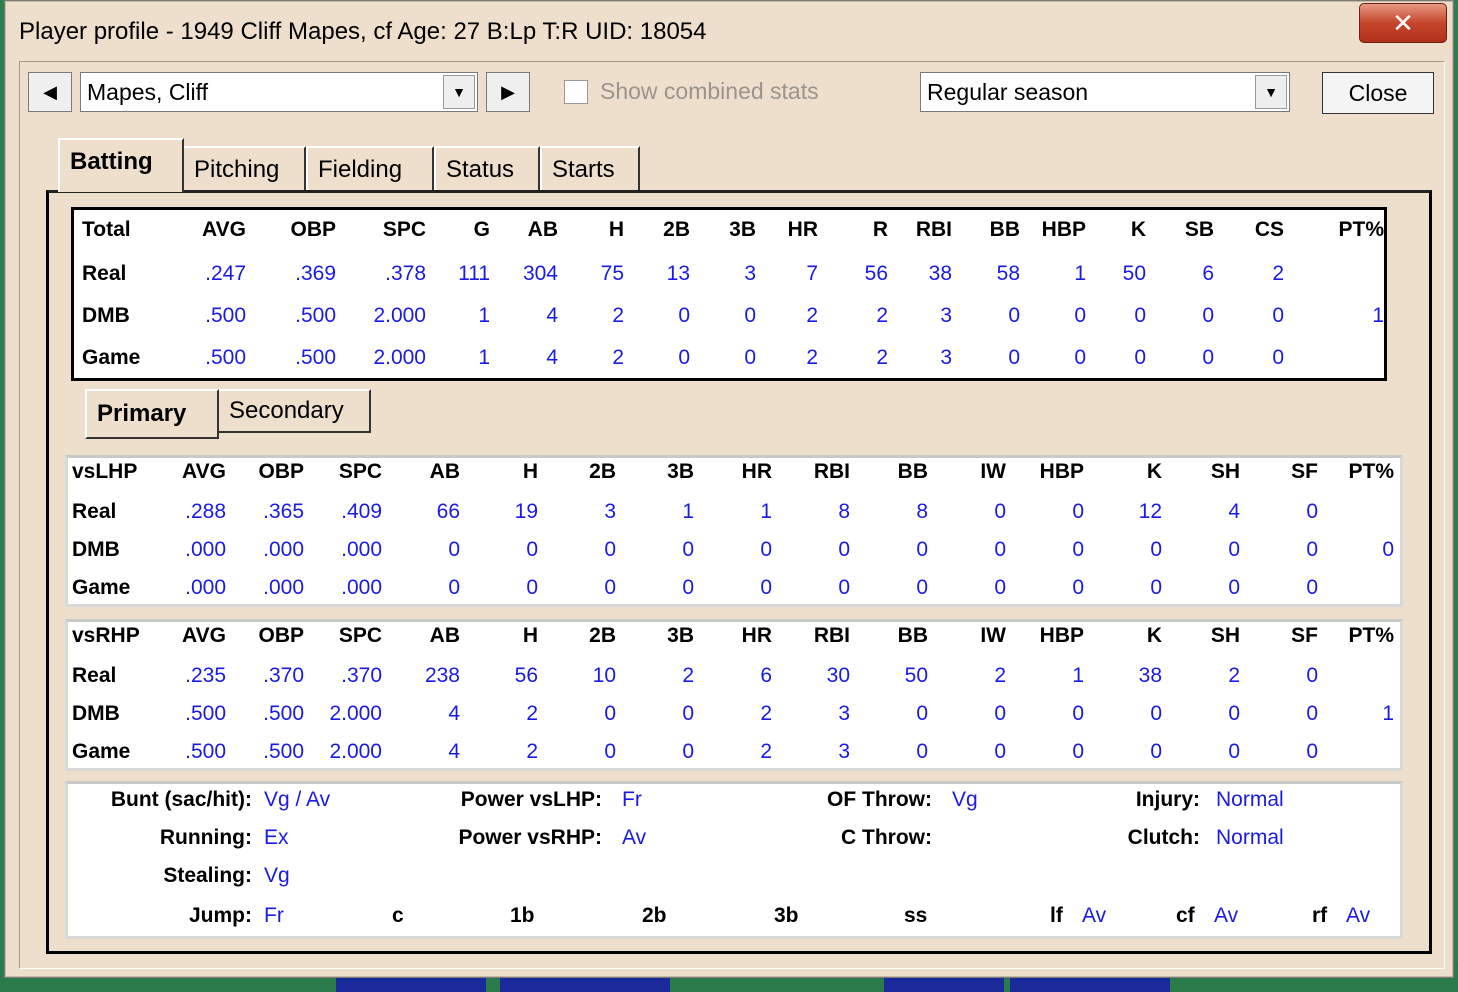 The image size is (1458, 992). Describe the element at coordinates (205, 511) in the screenshot. I see `vslhp-cell: .288` at that location.